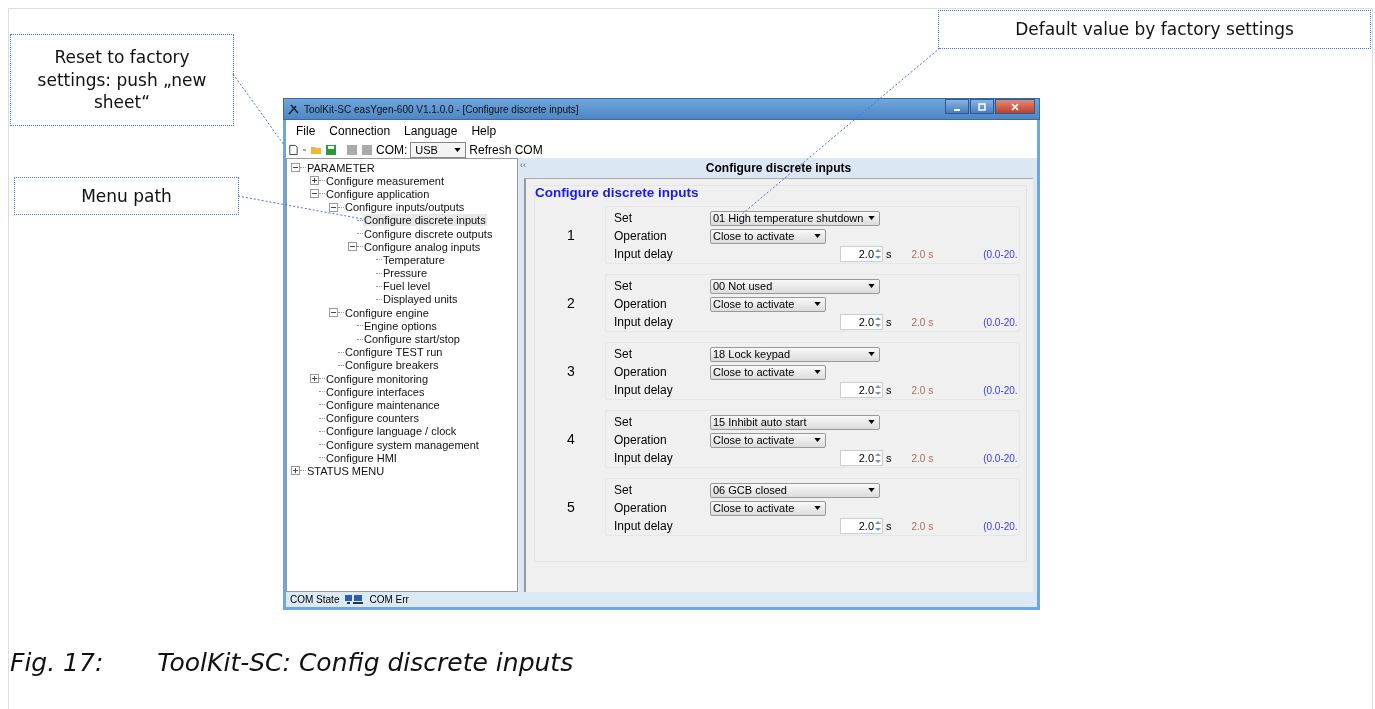  I want to click on section-title: Configure discrete inputs, so click(617, 193).